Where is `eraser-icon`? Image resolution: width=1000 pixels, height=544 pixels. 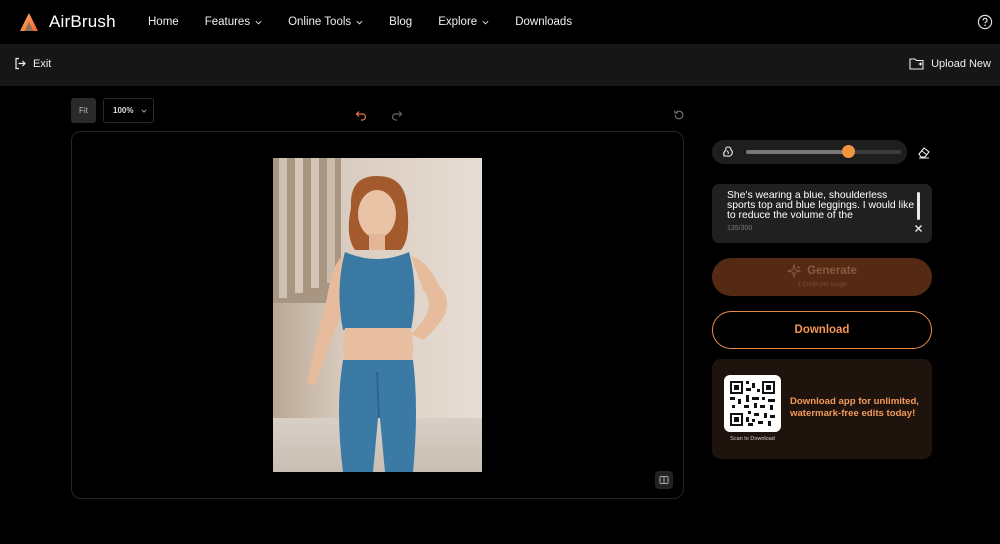
eraser-icon is located at coordinates (924, 152).